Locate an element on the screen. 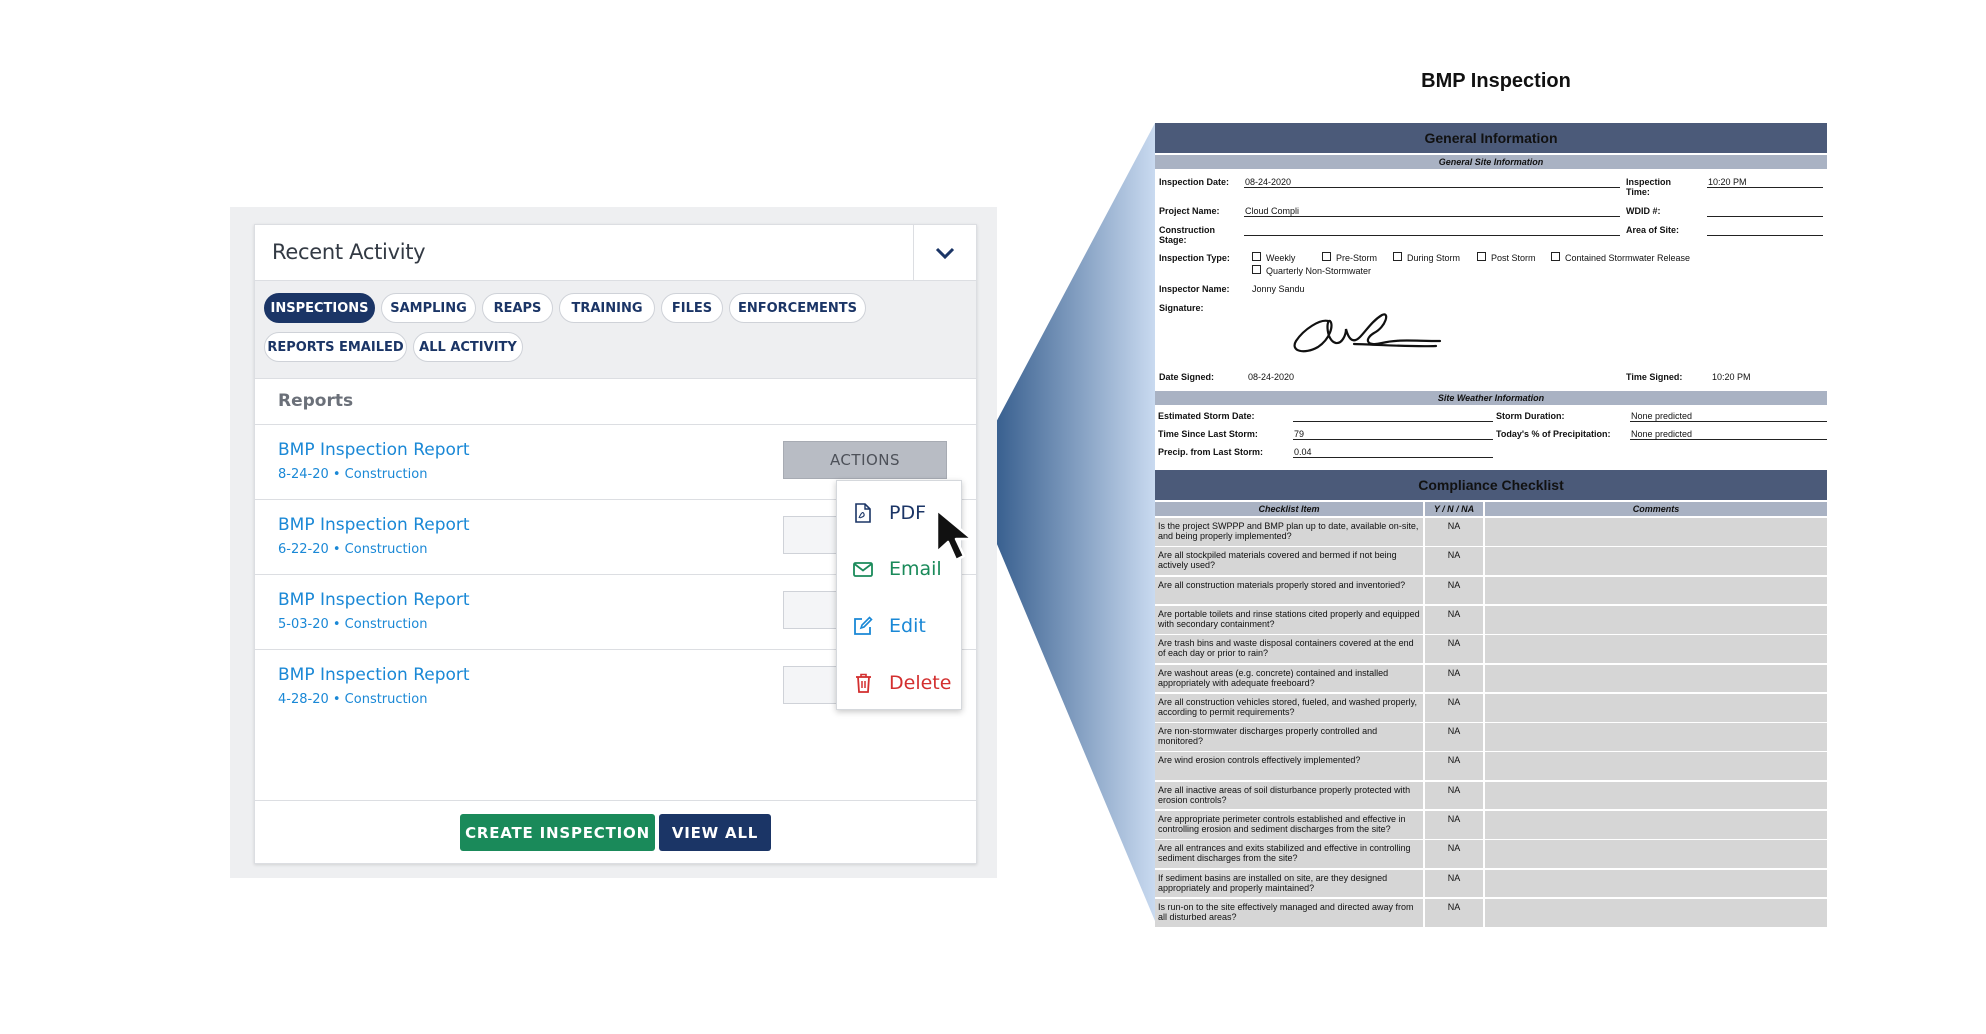  field-label: Estimated Storm Date: is located at coordinates (1206, 416).